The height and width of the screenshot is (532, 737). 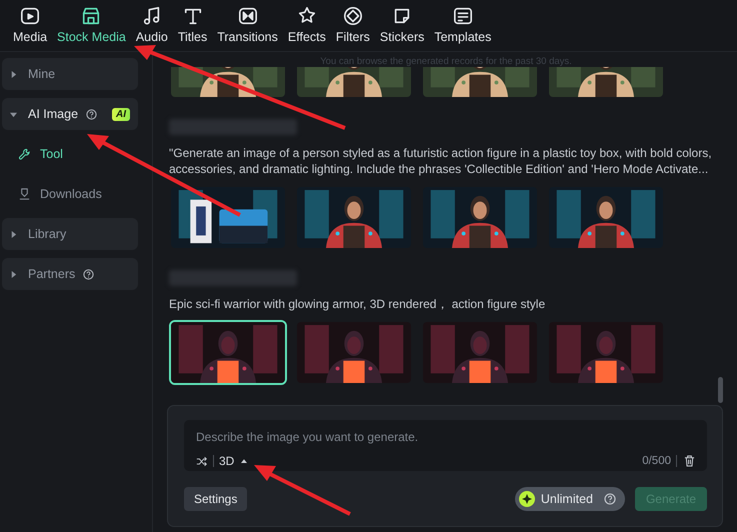 I want to click on sidebar-section: Partners, so click(x=70, y=274).